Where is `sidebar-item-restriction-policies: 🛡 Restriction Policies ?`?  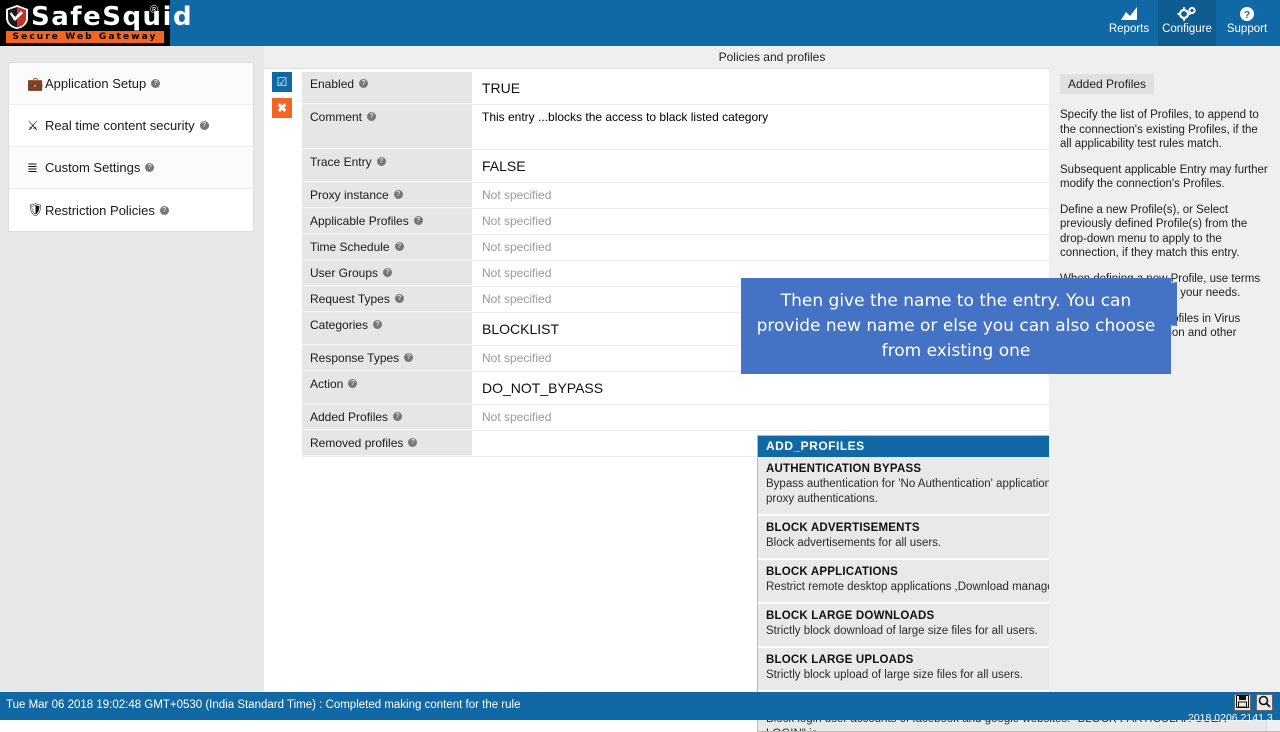
sidebar-item-restriction-policies: 🛡 Restriction Policies ? is located at coordinates (131, 210).